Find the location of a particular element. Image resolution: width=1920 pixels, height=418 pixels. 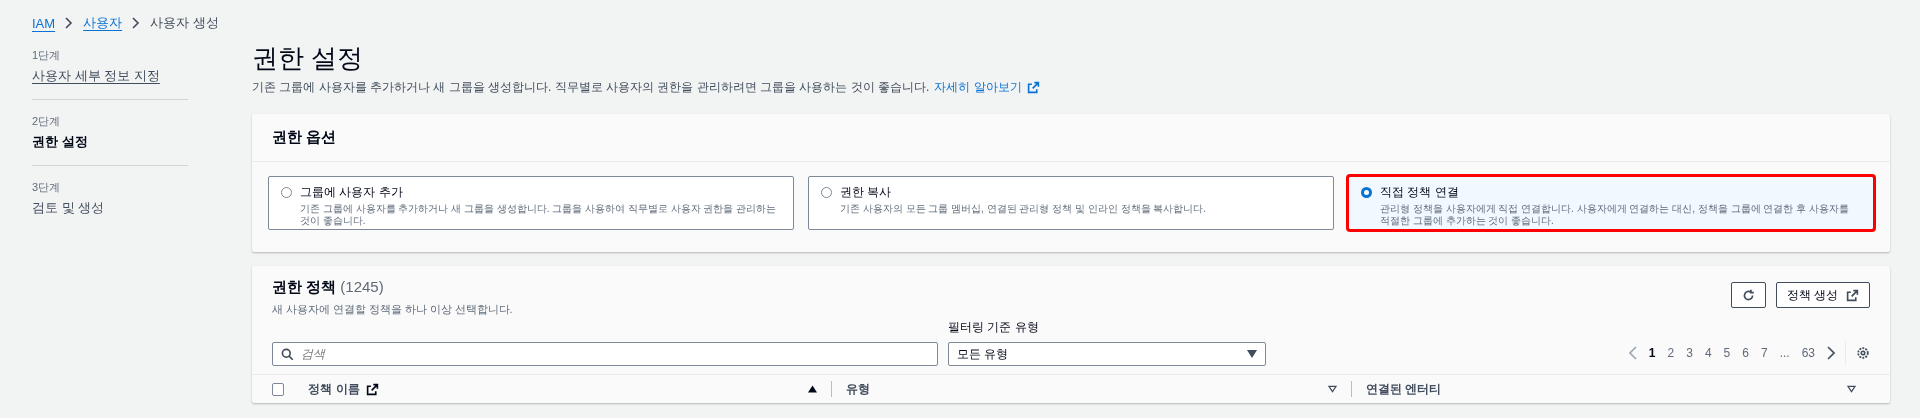

column-header: 연결된 엔터티 is located at coordinates (1403, 389).